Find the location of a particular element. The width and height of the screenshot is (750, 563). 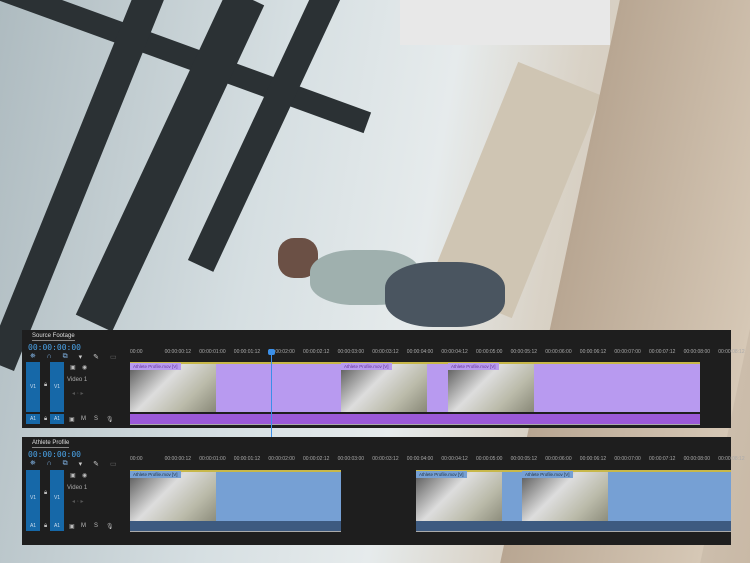

timeline-tools: ⛯ ∩ ⧉ ▾ ✎ ▭ is located at coordinates (73, 464).